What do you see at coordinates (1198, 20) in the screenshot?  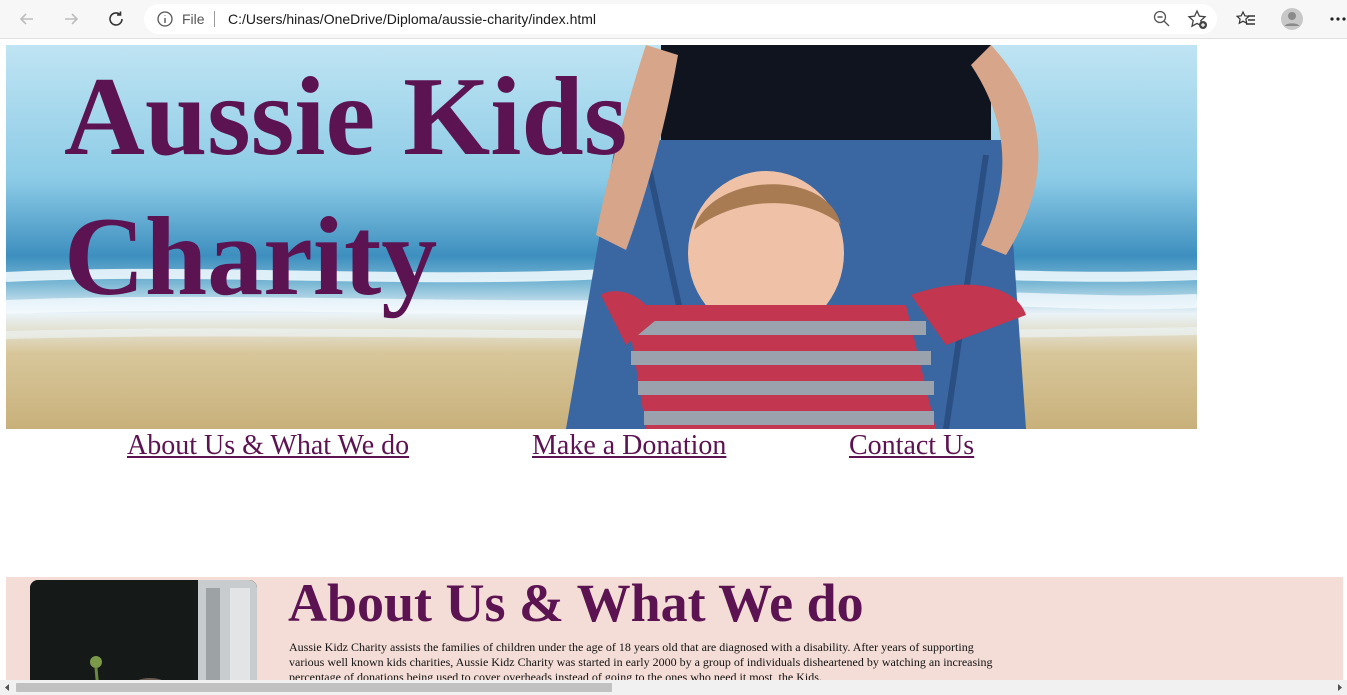 I see `add-favorite-icon` at bounding box center [1198, 20].